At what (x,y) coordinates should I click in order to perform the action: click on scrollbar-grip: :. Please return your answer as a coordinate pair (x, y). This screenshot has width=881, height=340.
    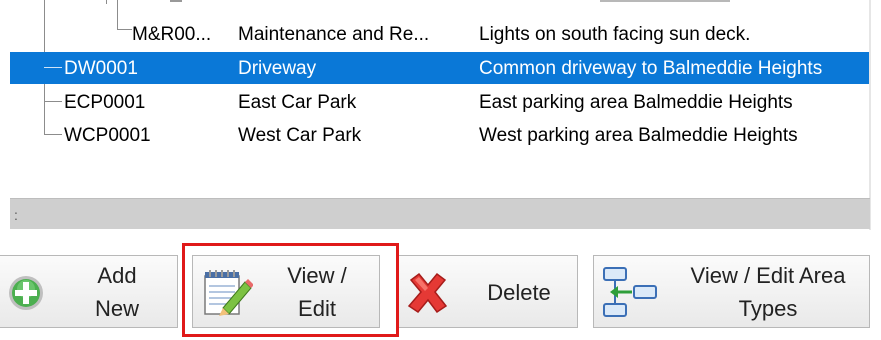
    Looking at the image, I should click on (16, 215).